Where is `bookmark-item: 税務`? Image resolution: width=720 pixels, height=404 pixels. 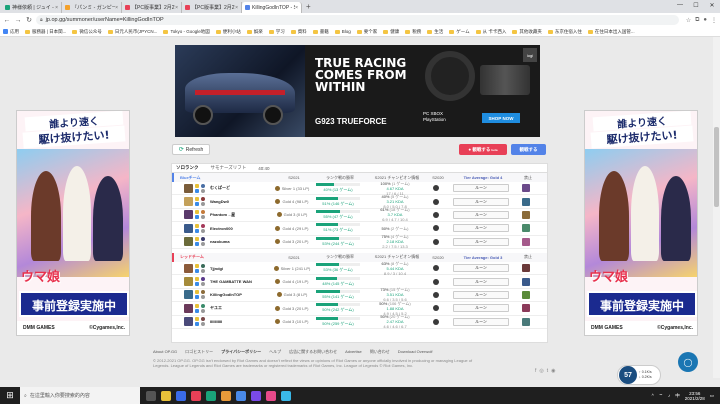
bookmark-item: 税務 is located at coordinates (413, 32).